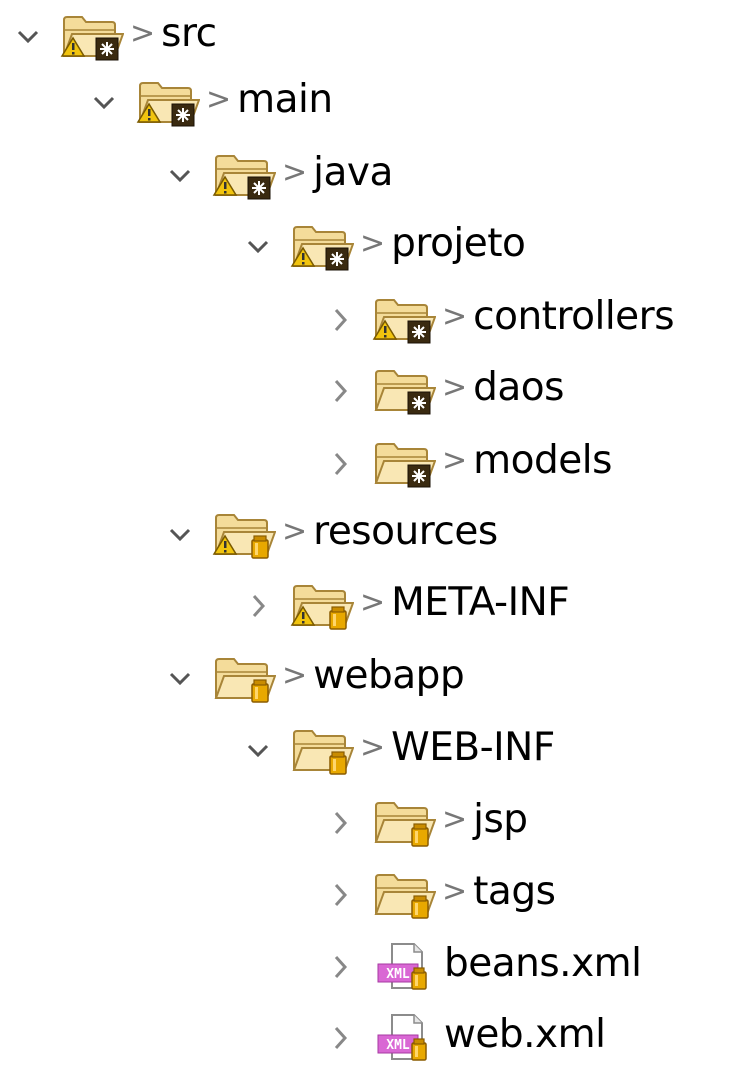 The width and height of the screenshot is (750, 1074). Describe the element at coordinates (574, 316) in the screenshot. I see `tree-item-label: controllers` at that location.